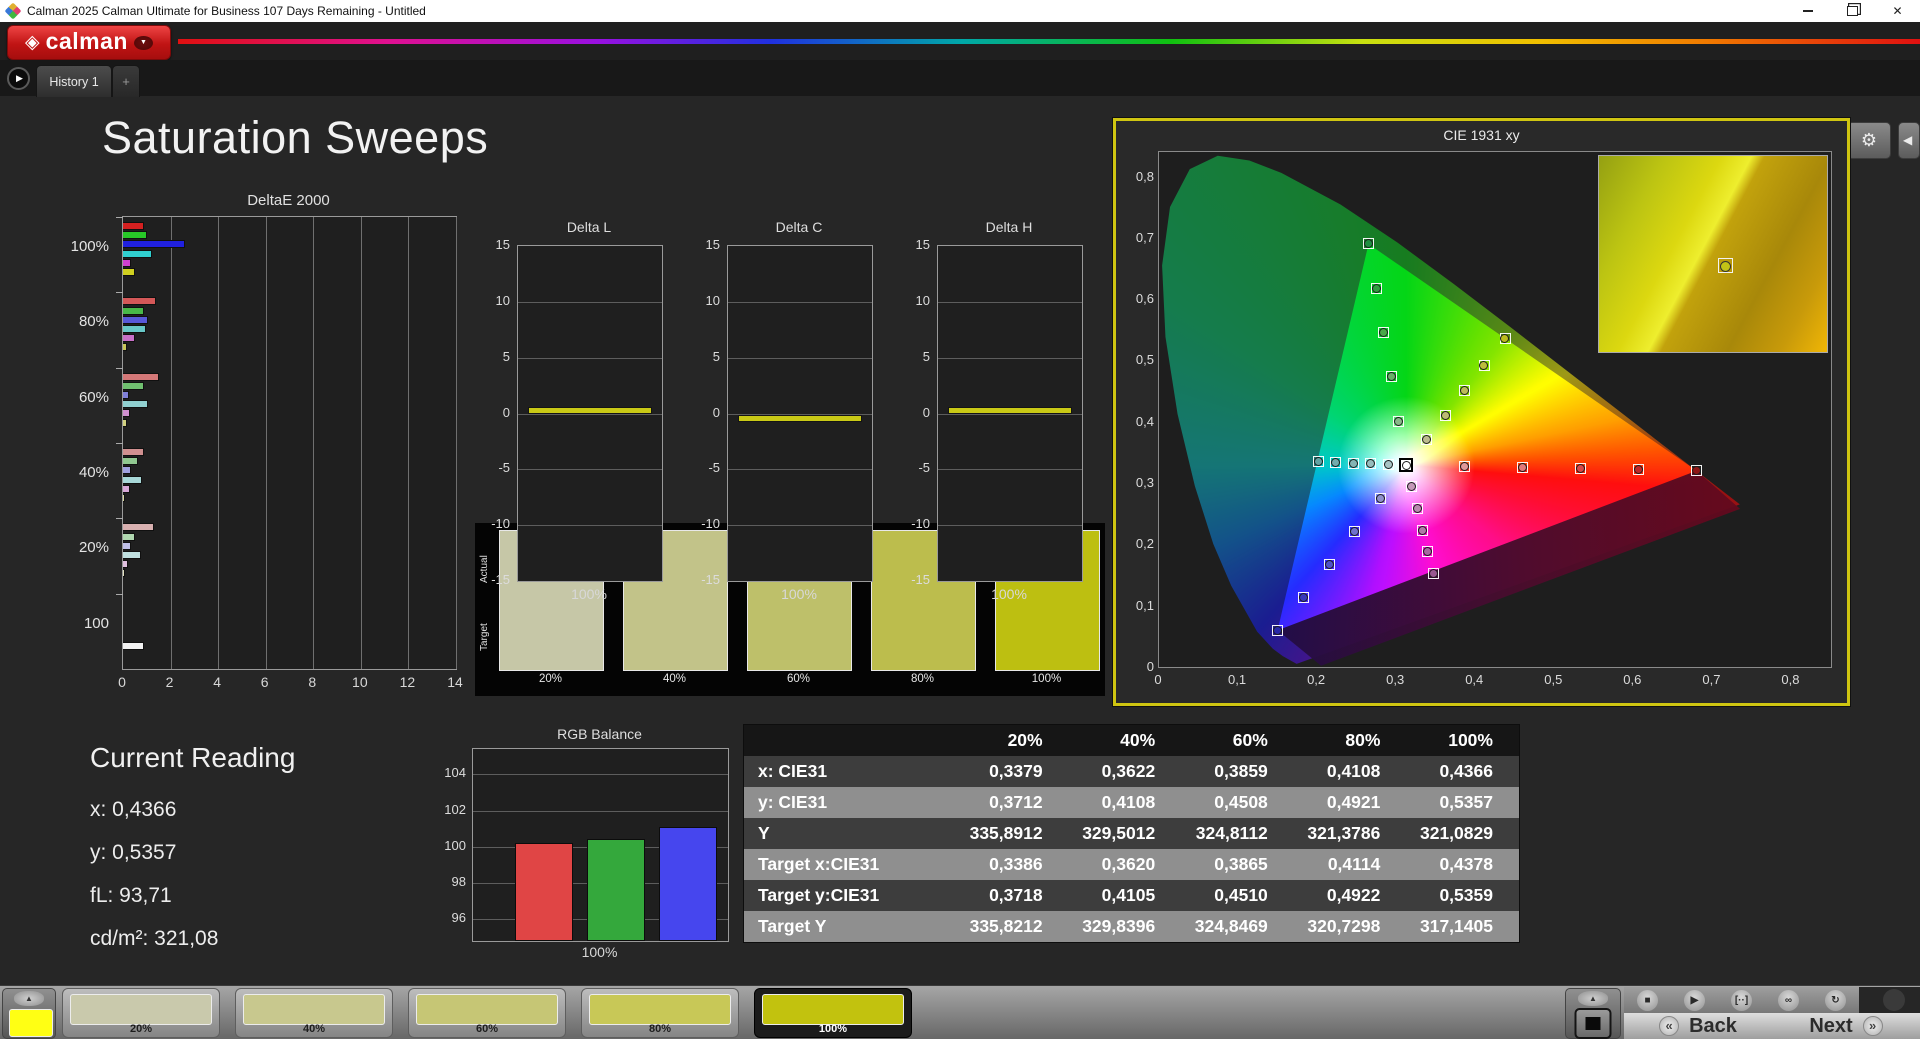  What do you see at coordinates (312, 682) in the screenshot?
I see `x-tick-label: 8` at bounding box center [312, 682].